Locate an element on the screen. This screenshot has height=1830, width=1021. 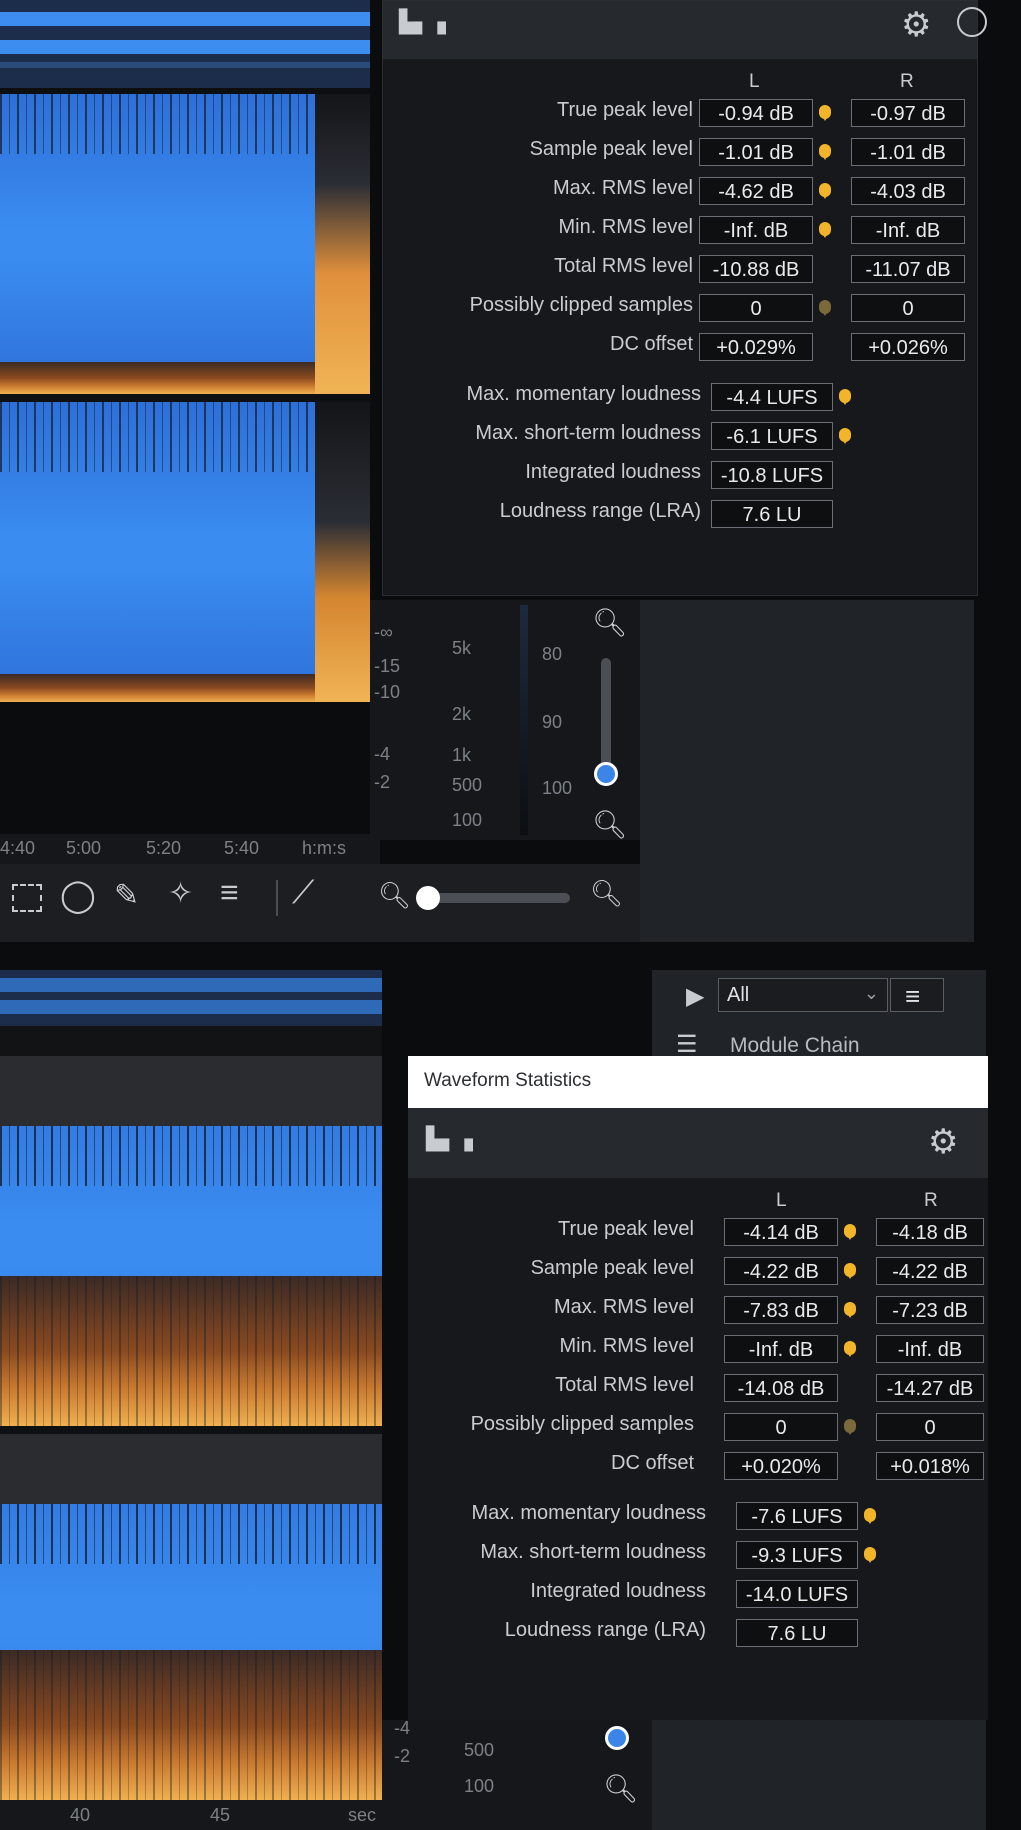
module-chain-icon: ☰ is located at coordinates (687, 1044).